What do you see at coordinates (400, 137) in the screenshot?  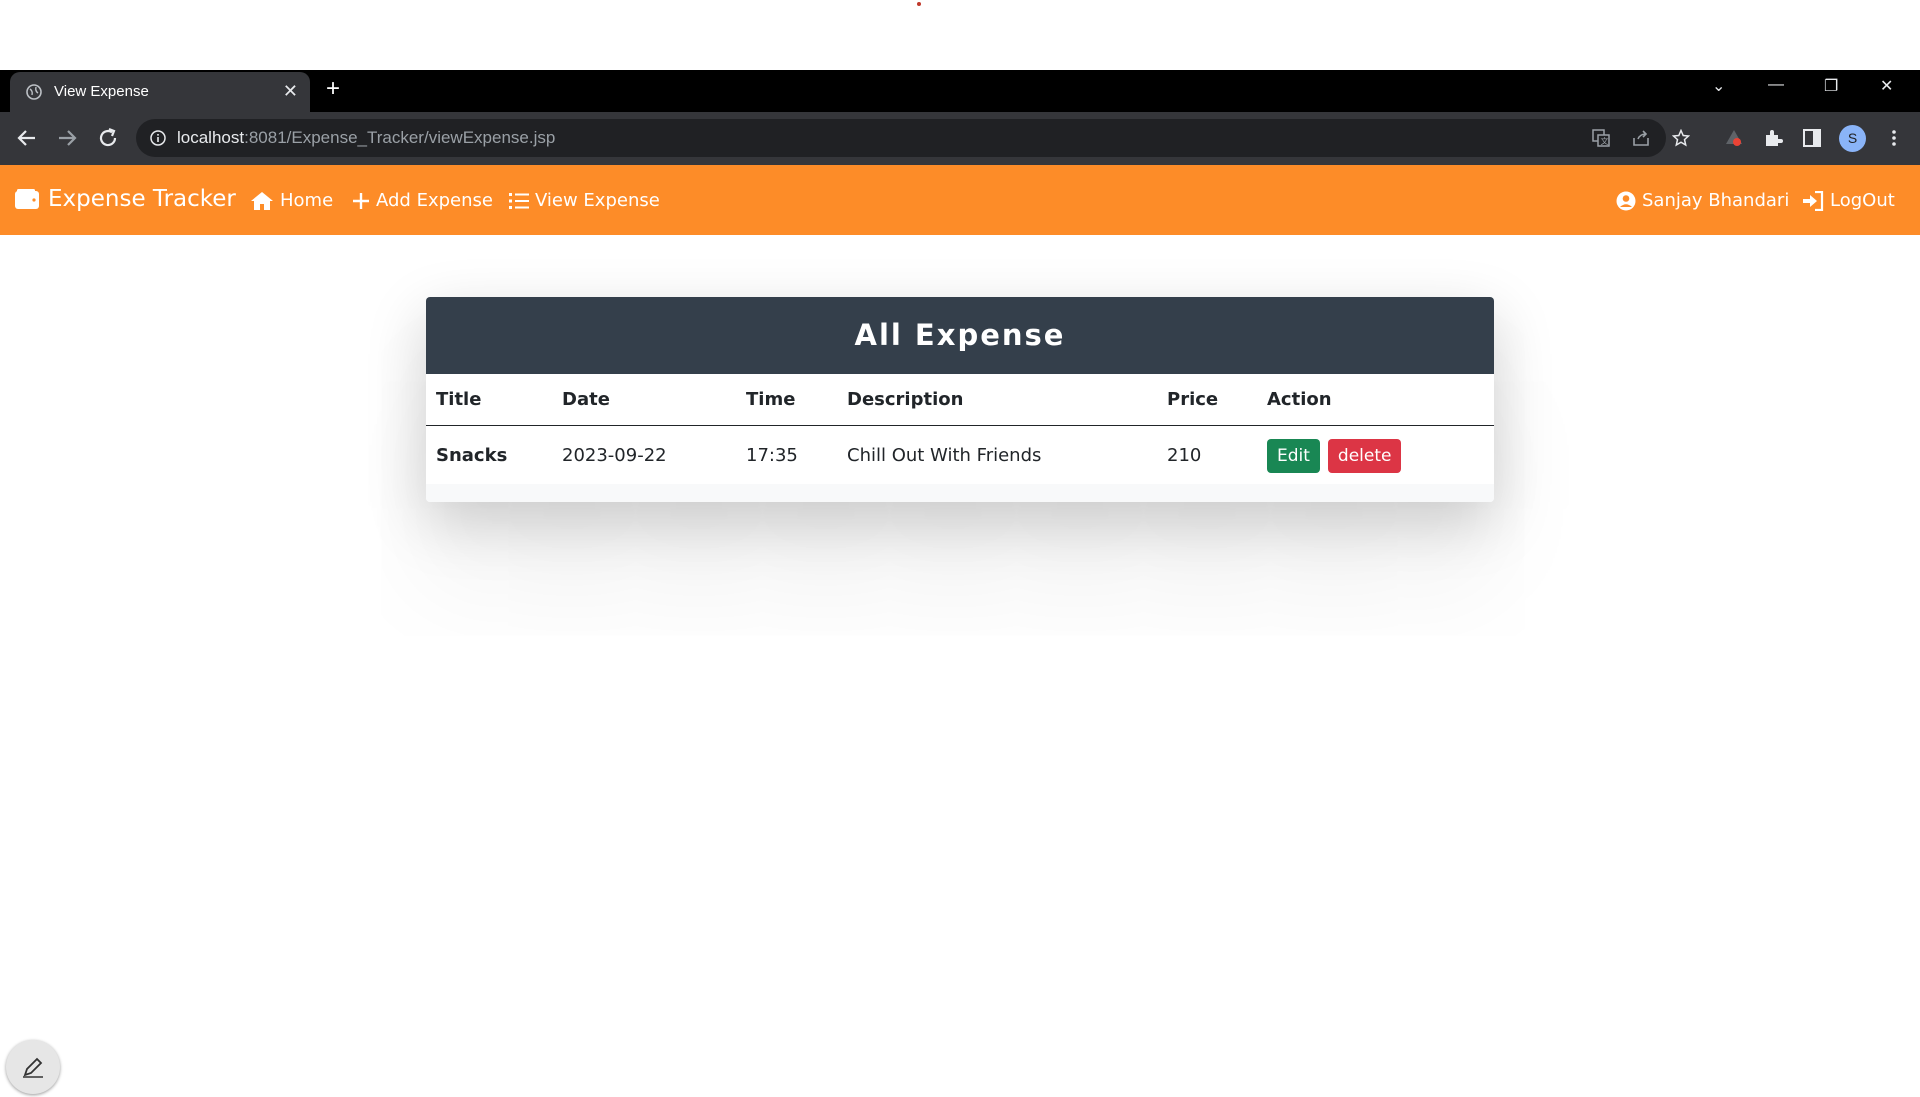 I see `url-path: :8081/Expense_Tracker/viewExpense.jsp` at bounding box center [400, 137].